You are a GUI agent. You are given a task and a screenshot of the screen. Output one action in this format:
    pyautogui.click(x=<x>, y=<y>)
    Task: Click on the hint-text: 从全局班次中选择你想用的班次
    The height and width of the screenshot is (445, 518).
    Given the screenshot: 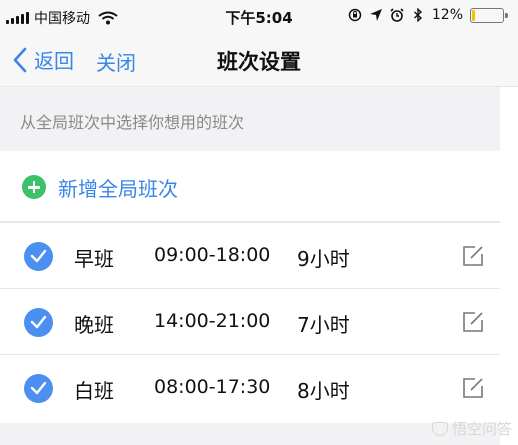 What is the action you would take?
    pyautogui.click(x=132, y=122)
    